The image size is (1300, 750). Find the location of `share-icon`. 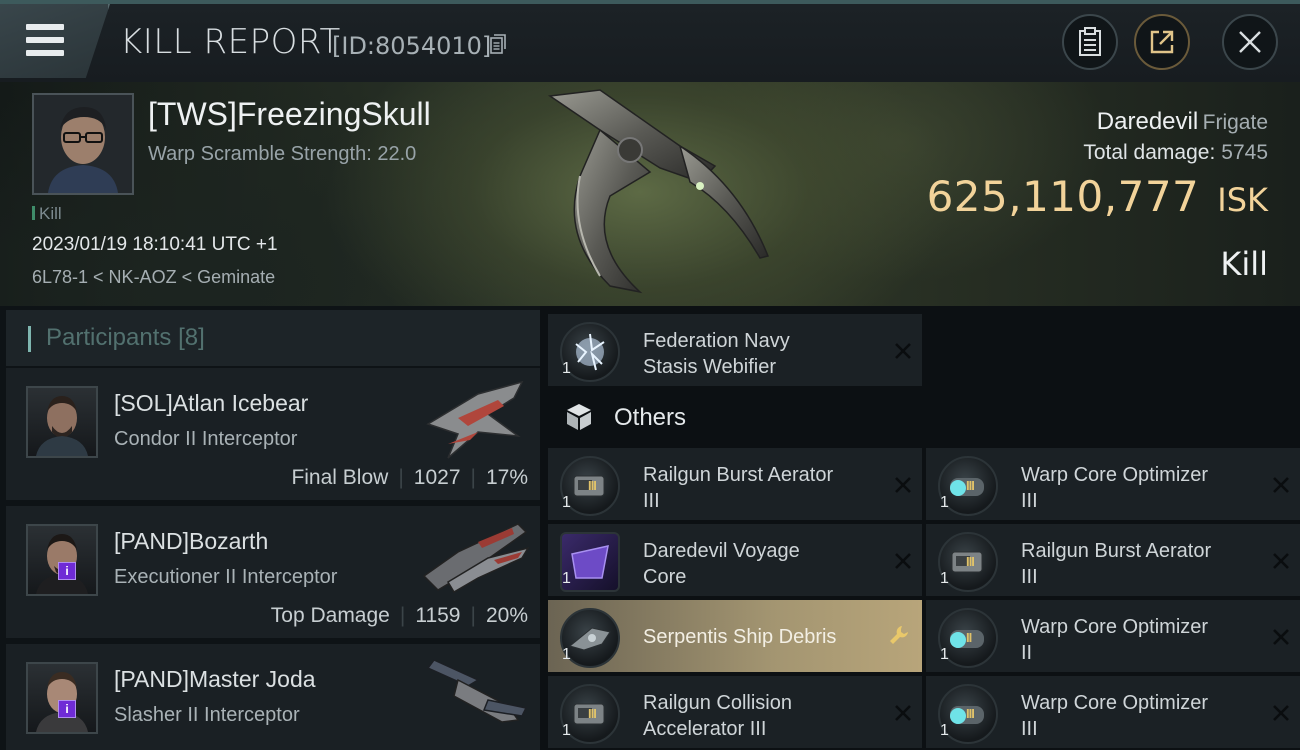

share-icon is located at coordinates (1162, 42).